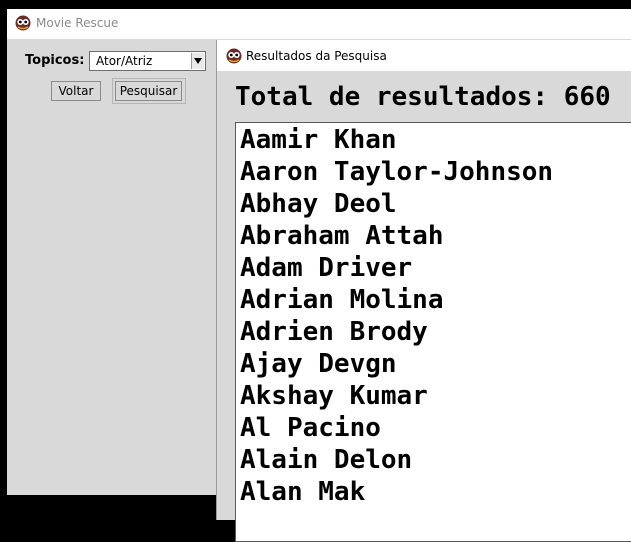 The image size is (631, 542). Describe the element at coordinates (318, 364) in the screenshot. I see `list-item: Ajay Devgn` at that location.